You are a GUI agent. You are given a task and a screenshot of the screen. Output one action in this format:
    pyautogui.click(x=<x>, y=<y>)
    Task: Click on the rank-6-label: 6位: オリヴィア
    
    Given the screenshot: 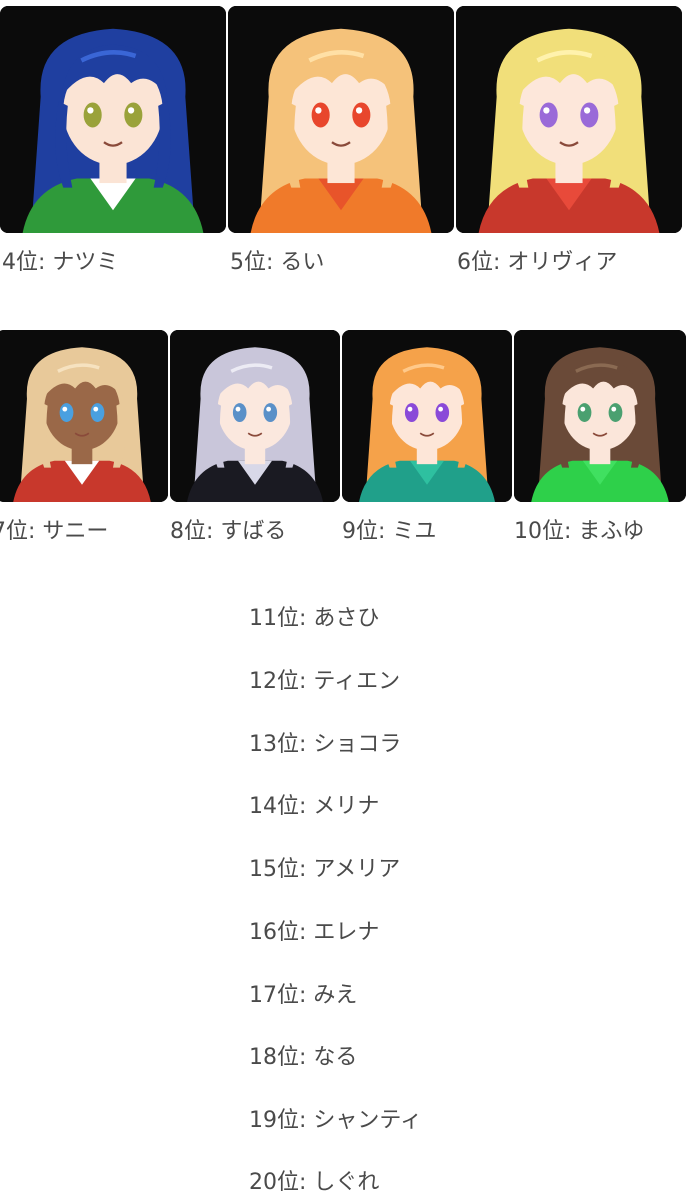 What is the action you would take?
    pyautogui.click(x=537, y=262)
    